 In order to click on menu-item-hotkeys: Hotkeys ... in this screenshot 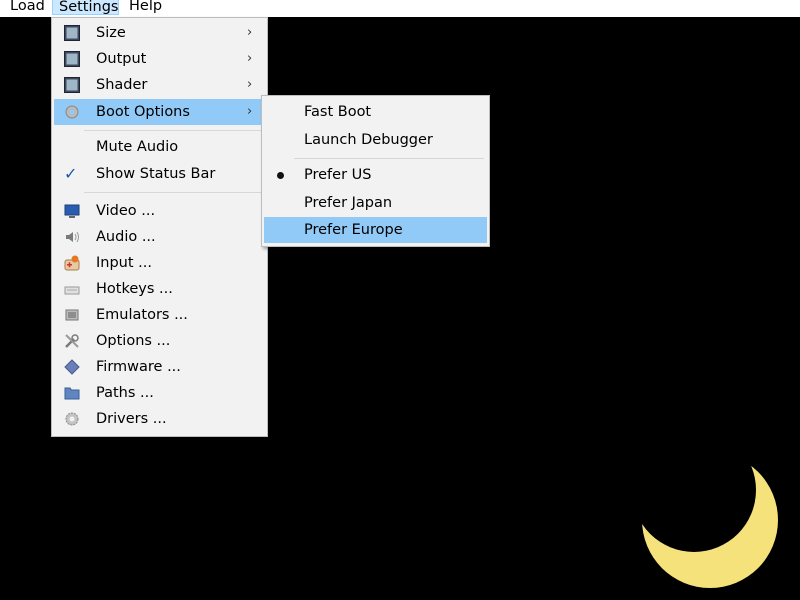, I will do `click(159, 289)`.